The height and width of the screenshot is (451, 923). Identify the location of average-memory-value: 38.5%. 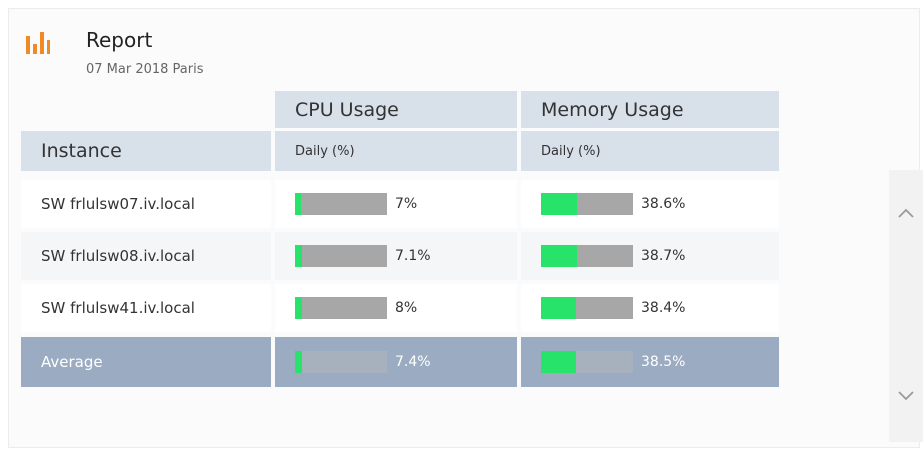
(663, 362).